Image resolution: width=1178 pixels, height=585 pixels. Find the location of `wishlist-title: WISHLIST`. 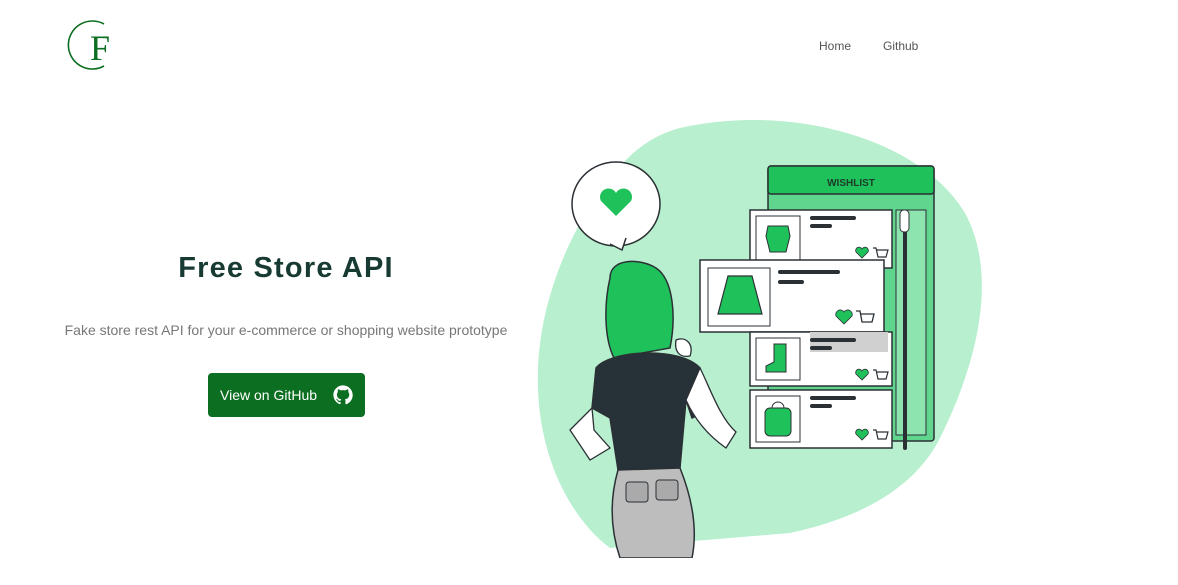

wishlist-title: WISHLIST is located at coordinates (851, 183).